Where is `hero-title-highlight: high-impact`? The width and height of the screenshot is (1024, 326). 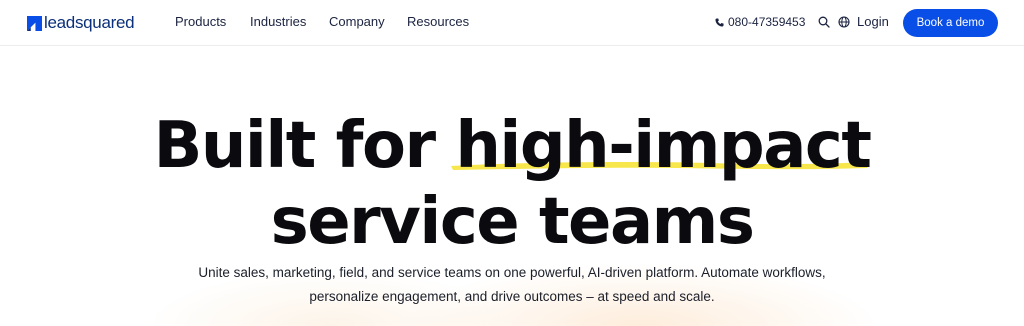
hero-title-highlight: high-impact is located at coordinates (661, 146).